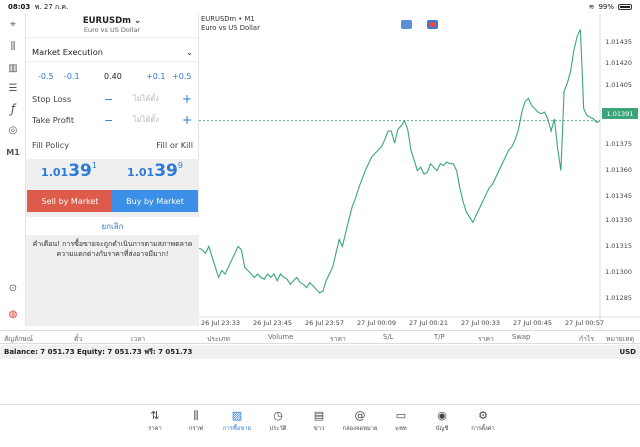 The image size is (640, 447). I want to click on table-column-header: เวลา, so click(138, 338).